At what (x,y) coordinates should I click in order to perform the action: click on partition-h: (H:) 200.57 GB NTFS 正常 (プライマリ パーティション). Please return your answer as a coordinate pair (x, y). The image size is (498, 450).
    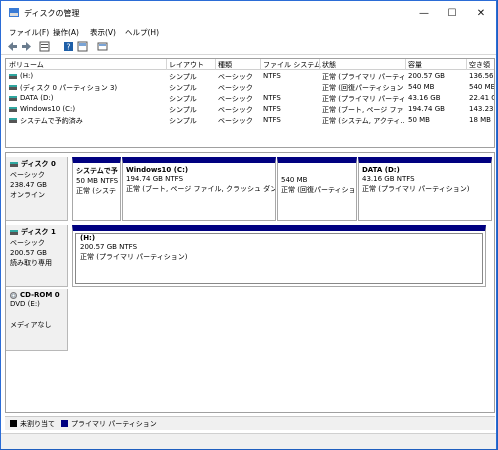
    Looking at the image, I should click on (279, 256).